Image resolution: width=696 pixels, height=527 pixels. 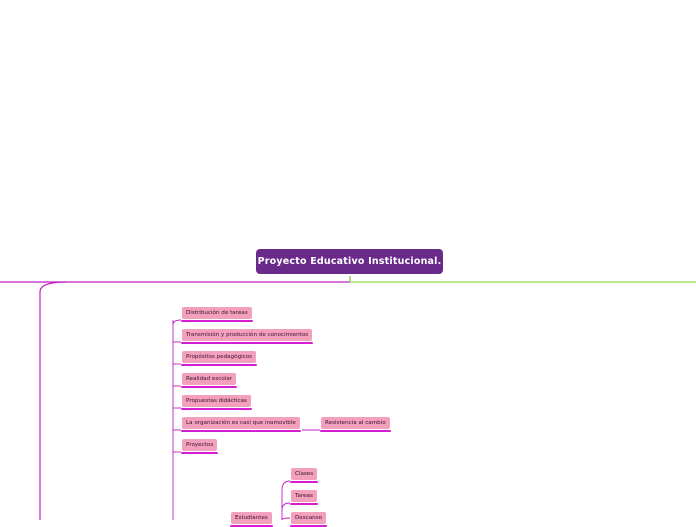 I want to click on estudiantes-link-tareas, so click(x=286, y=506).